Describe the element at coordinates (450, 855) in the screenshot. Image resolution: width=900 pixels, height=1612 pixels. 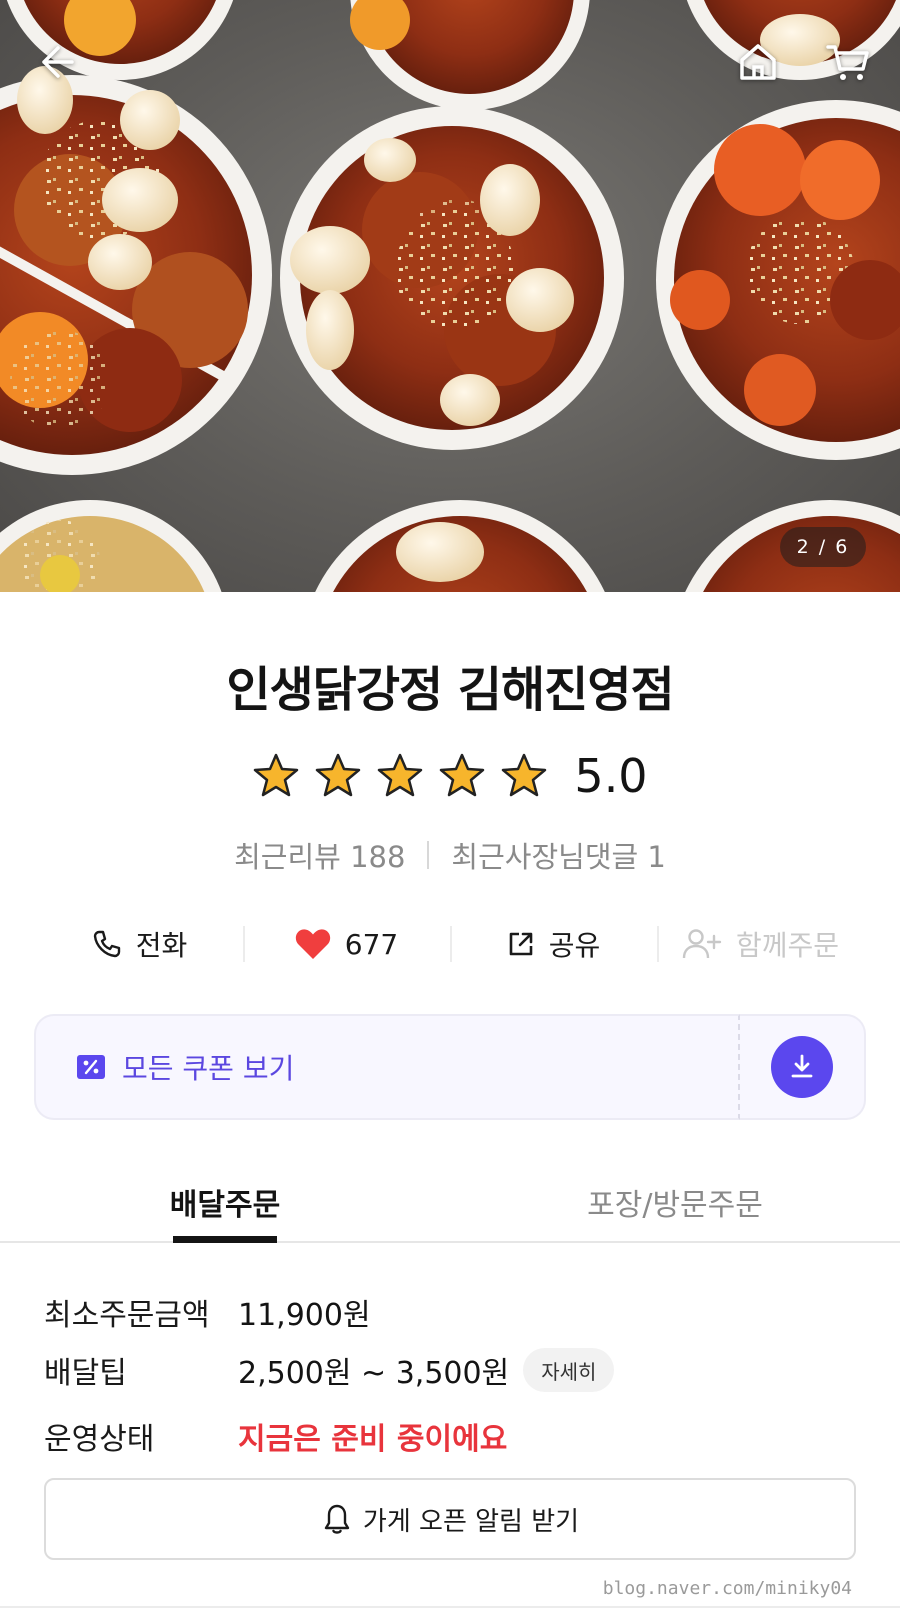
I see `review-summary: 최근리뷰 188 최근사장님댓글 1` at that location.